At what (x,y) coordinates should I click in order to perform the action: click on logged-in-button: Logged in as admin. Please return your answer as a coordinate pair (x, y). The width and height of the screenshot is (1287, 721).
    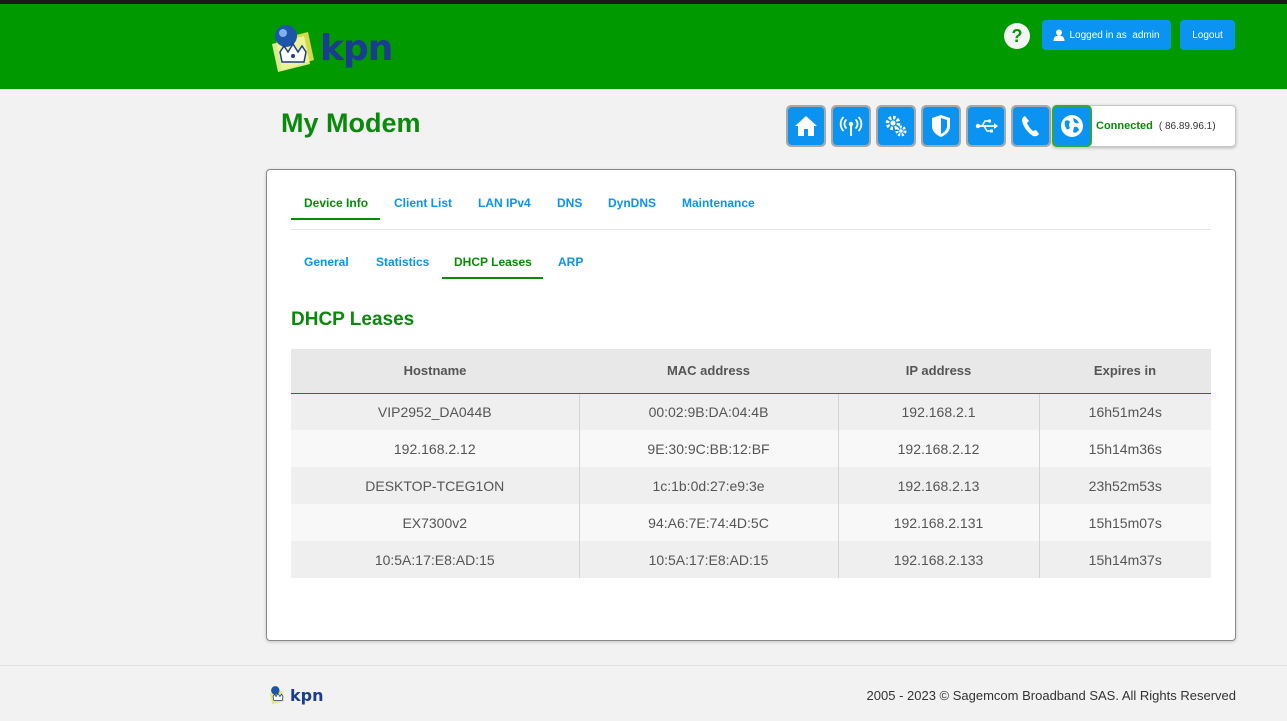
    Looking at the image, I should click on (1106, 35).